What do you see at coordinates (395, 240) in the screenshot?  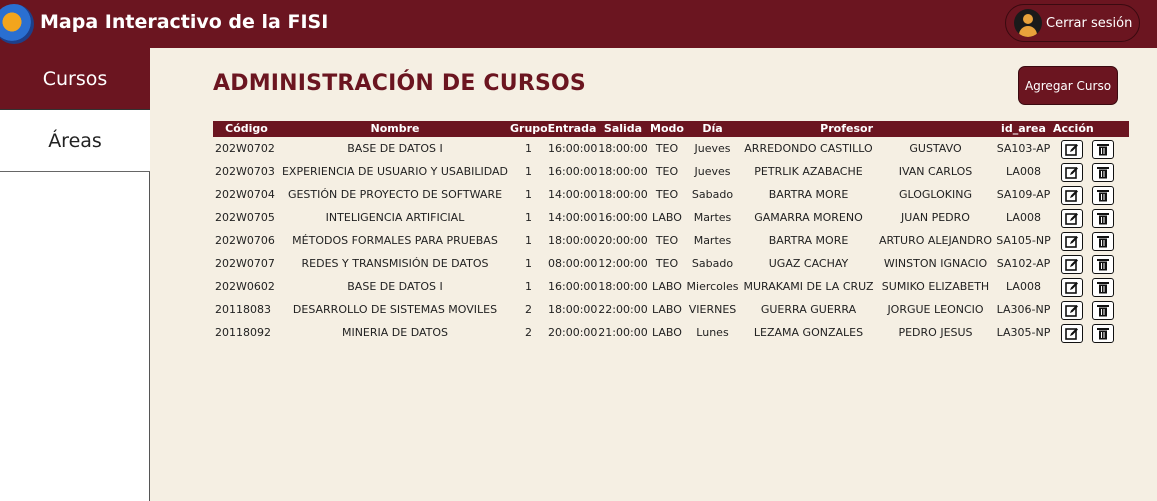 I see `cell-nombre: MÉTODOS FORMALES PARA PRUEBAS` at bounding box center [395, 240].